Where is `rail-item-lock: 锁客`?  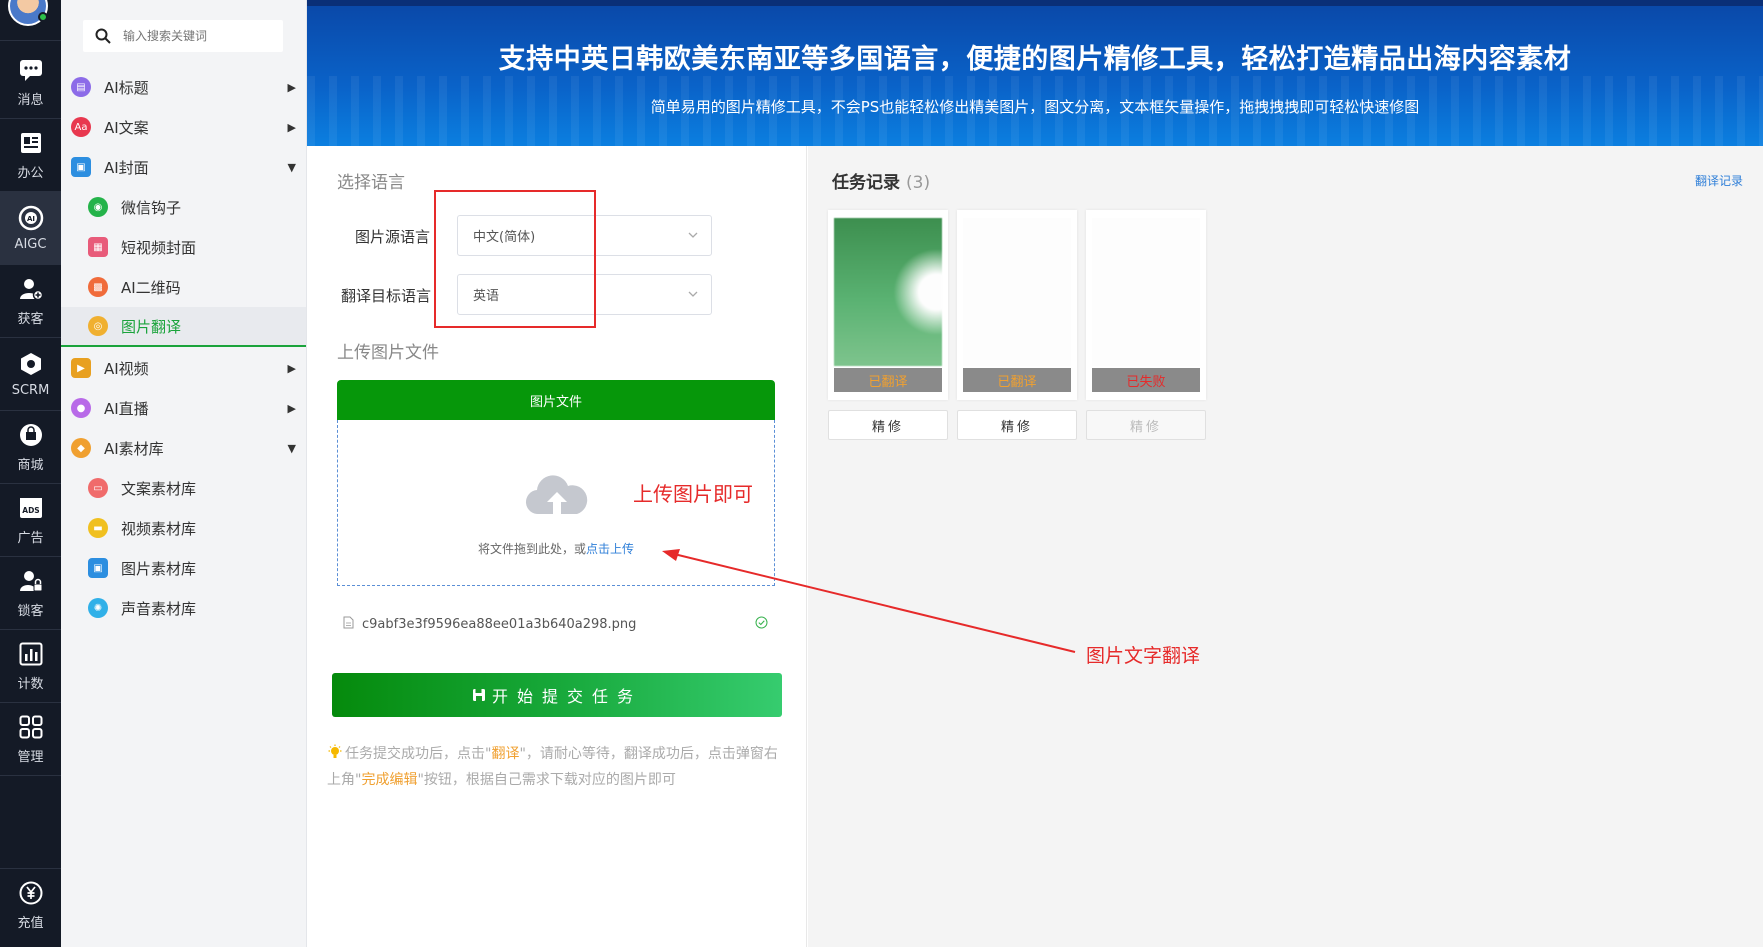 rail-item-lock: 锁客 is located at coordinates (30, 593).